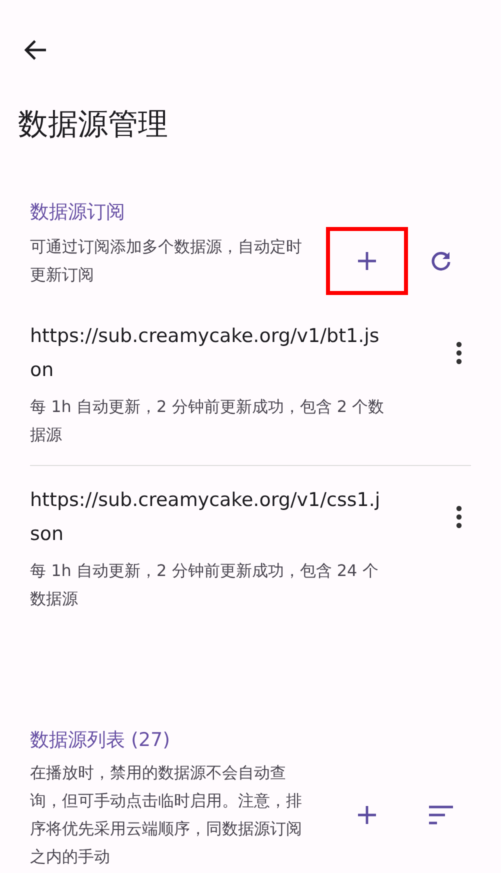 Image resolution: width=501 pixels, height=873 pixels. I want to click on subscription-url: https://sub.creamycake.org/v1/css1.json, so click(206, 517).